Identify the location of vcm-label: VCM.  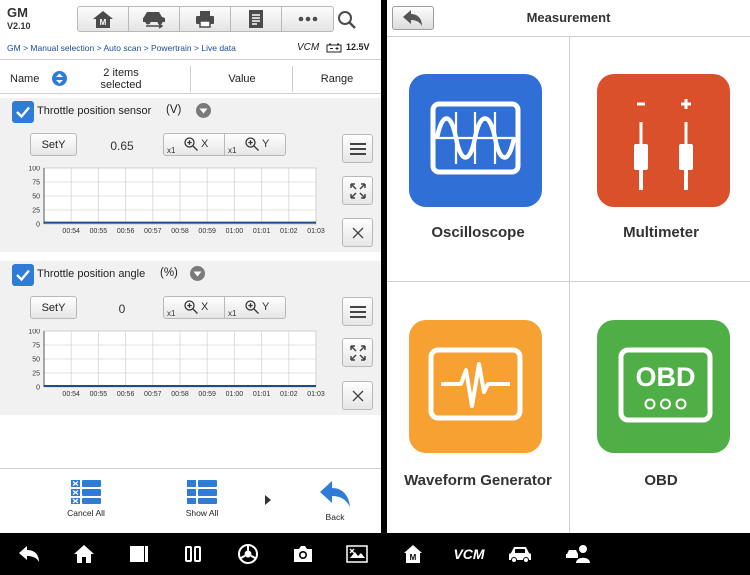
(469, 554).